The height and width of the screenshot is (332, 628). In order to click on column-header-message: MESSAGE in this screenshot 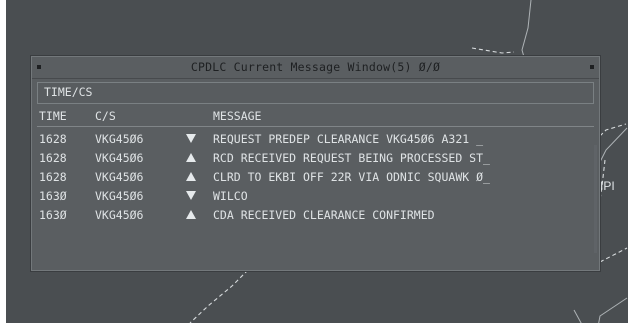, I will do `click(237, 116)`.